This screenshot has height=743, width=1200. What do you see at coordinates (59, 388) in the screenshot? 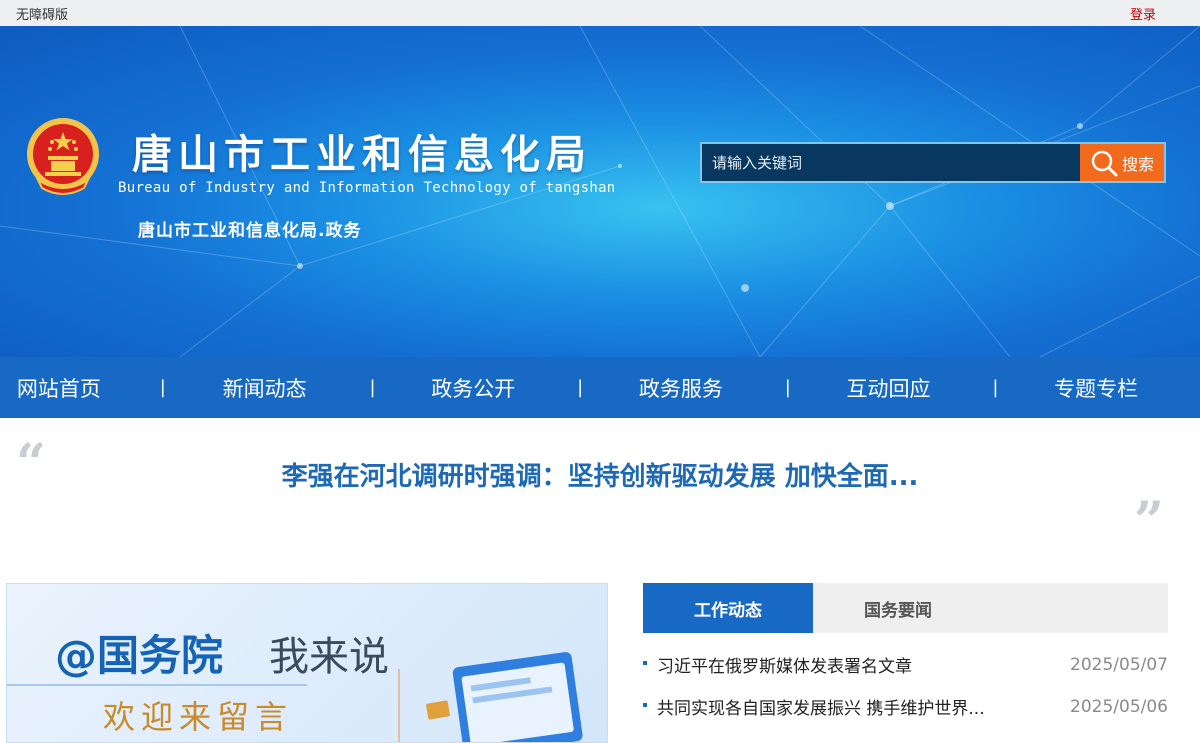
I see `nav-item-home: 网站首页` at bounding box center [59, 388].